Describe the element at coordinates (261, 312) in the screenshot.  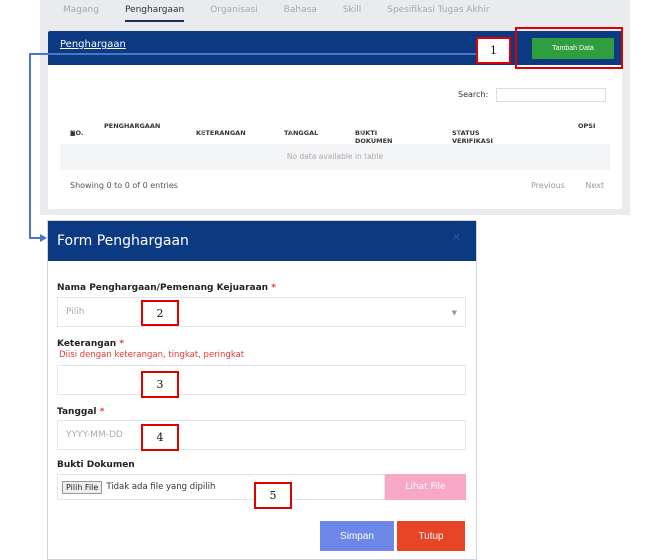
I see `nama-select: Pilih ▼` at that location.